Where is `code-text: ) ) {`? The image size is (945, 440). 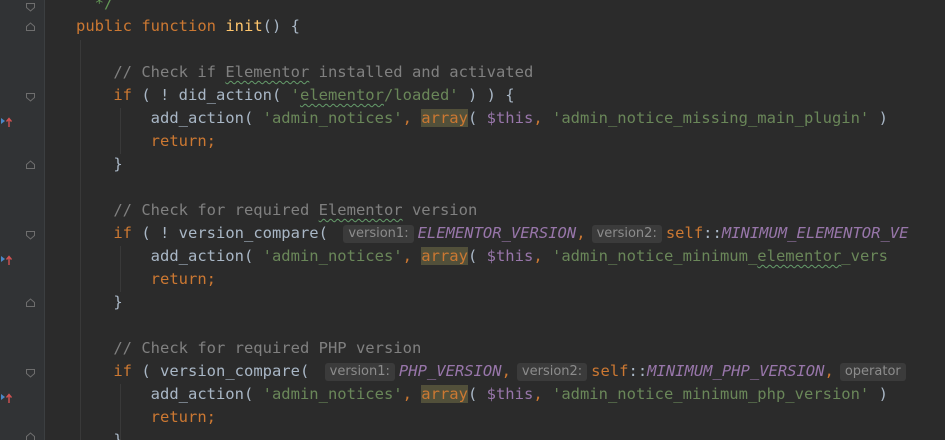 code-text: ) ) { is located at coordinates (486, 95).